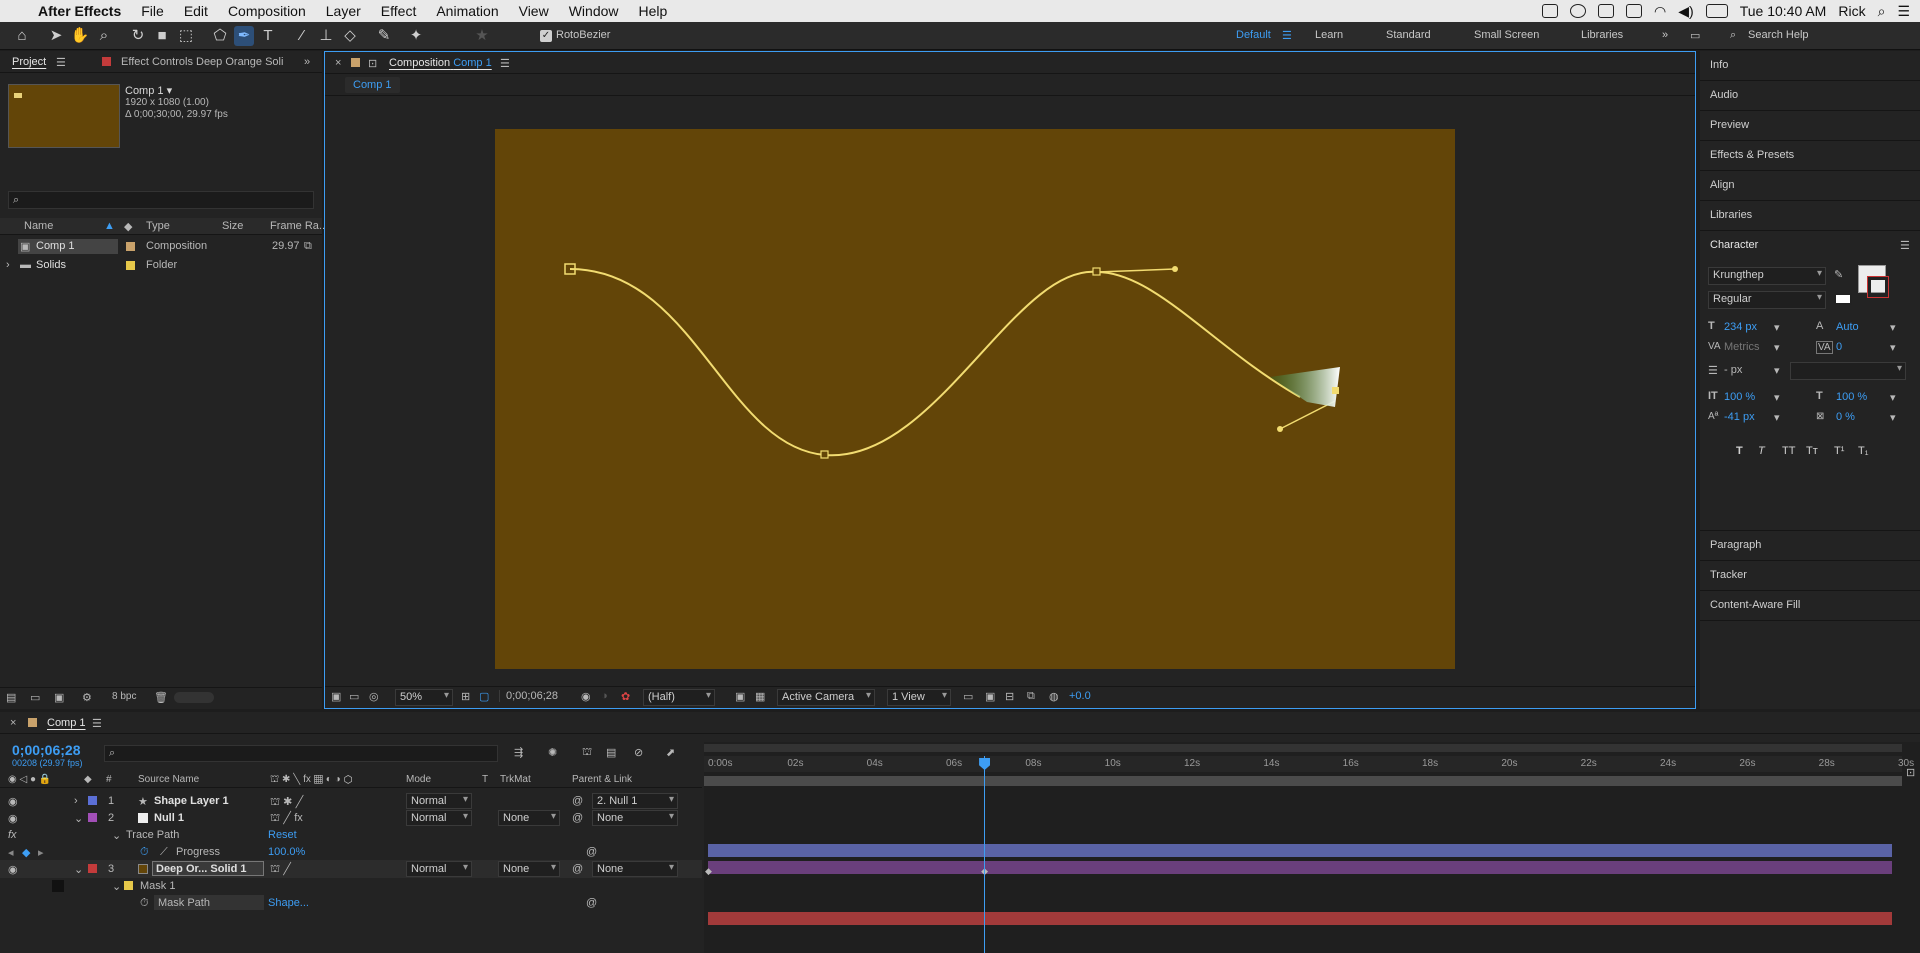  Describe the element at coordinates (1578, 11) in the screenshot. I see `sync-icon` at that location.